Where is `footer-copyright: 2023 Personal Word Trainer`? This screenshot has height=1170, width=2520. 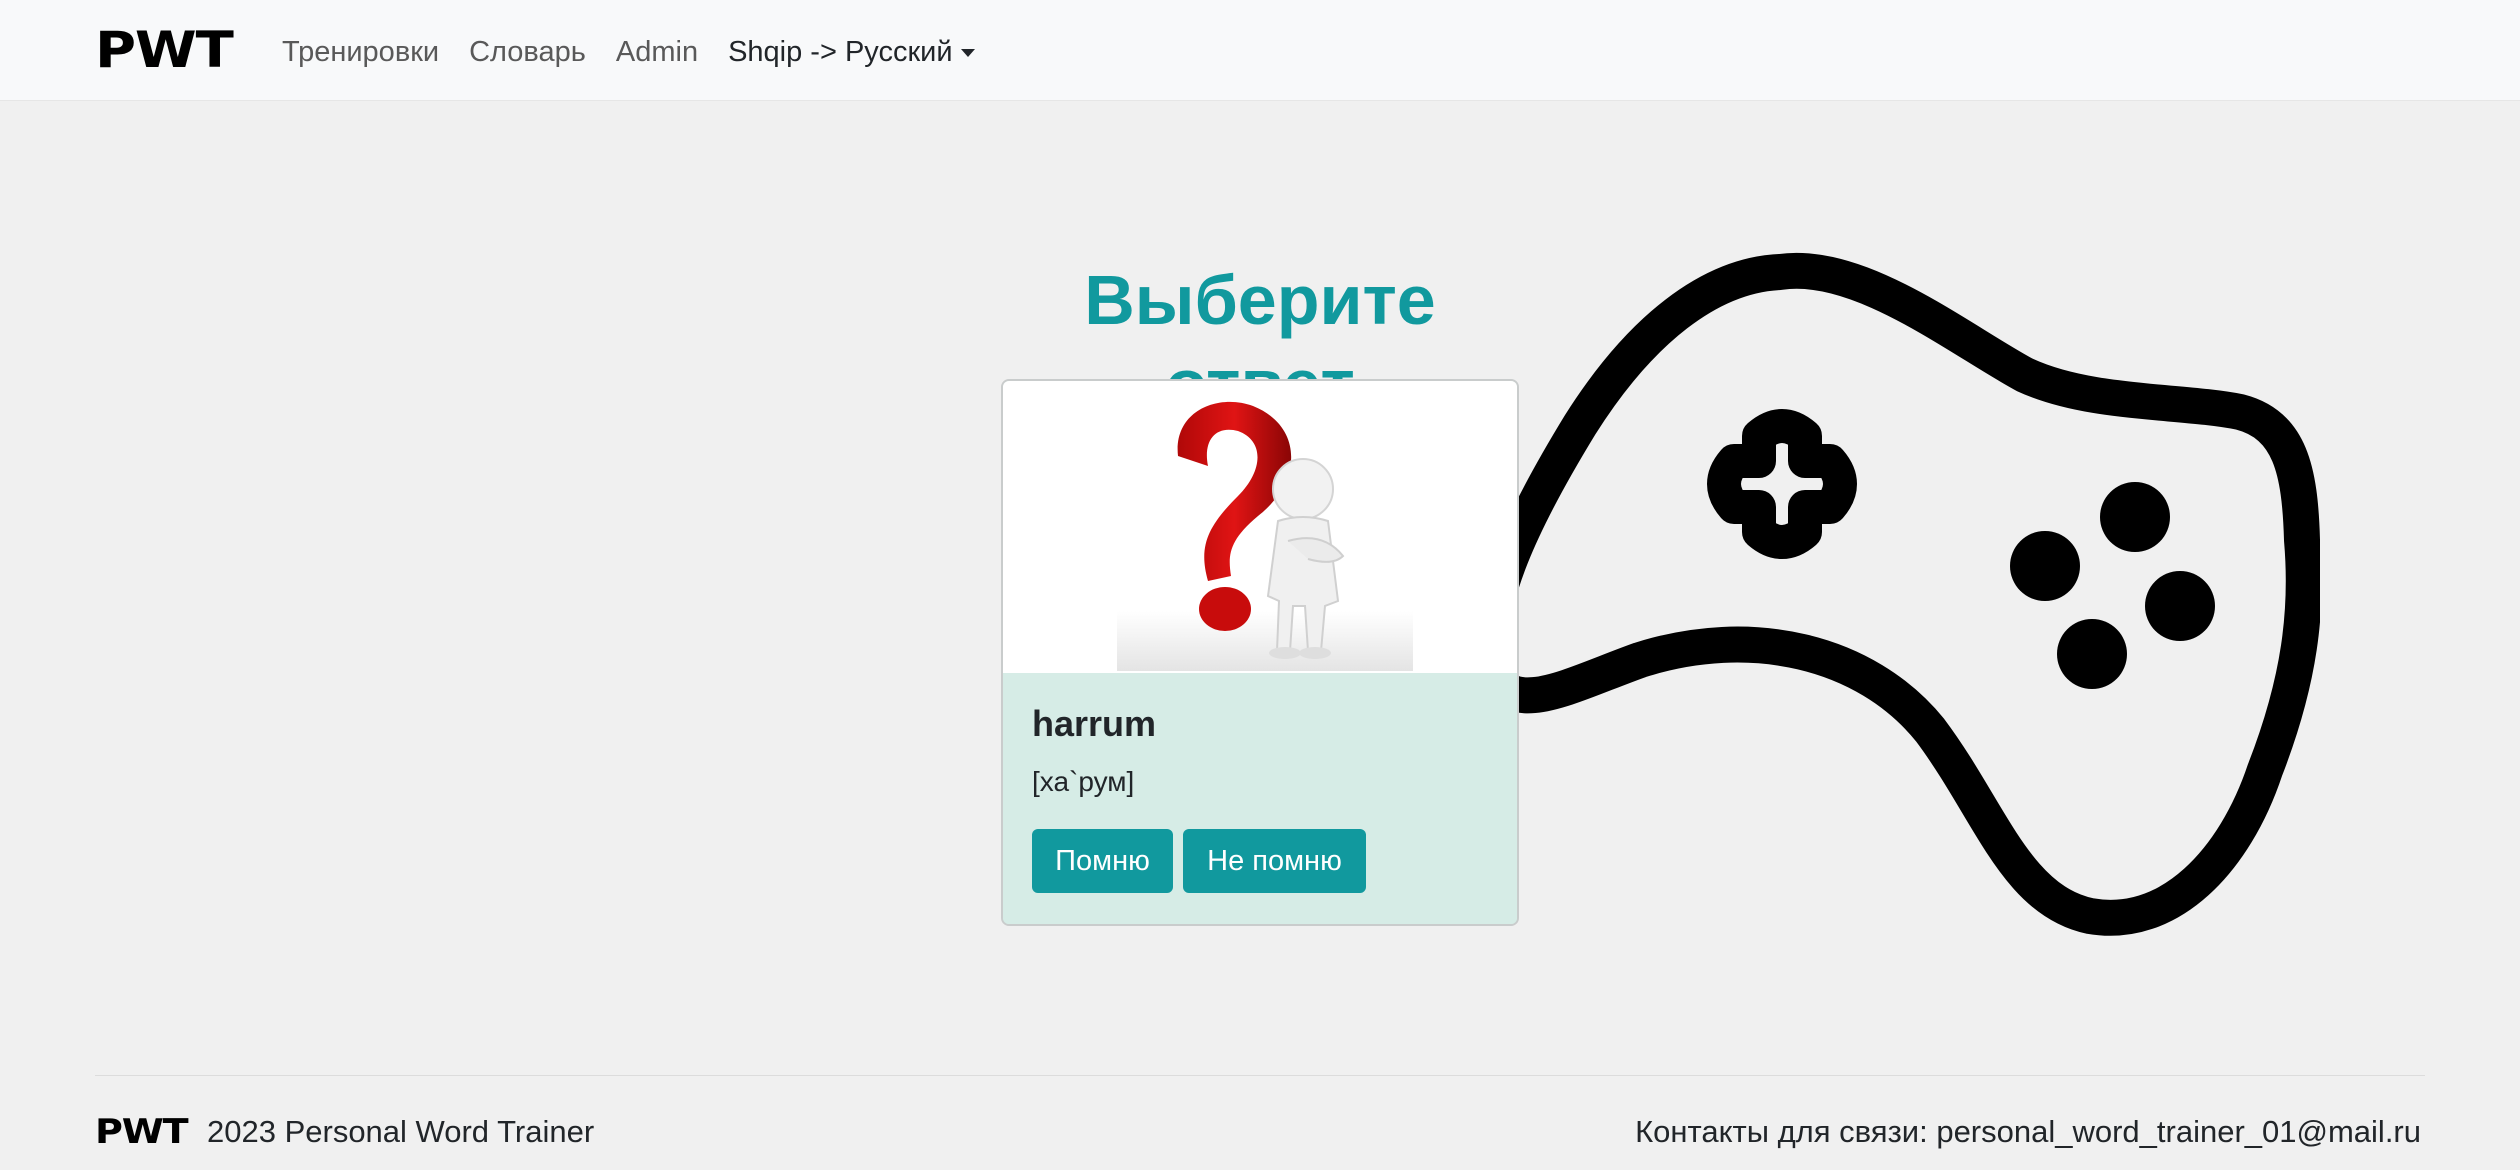
footer-copyright: 2023 Personal Word Trainer is located at coordinates (401, 1131).